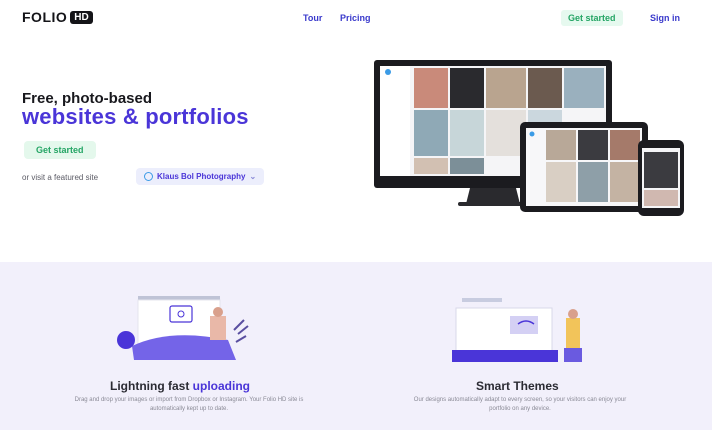 This screenshot has width=712, height=430. What do you see at coordinates (584, 167) in the screenshot?
I see `tablet-mockup` at bounding box center [584, 167].